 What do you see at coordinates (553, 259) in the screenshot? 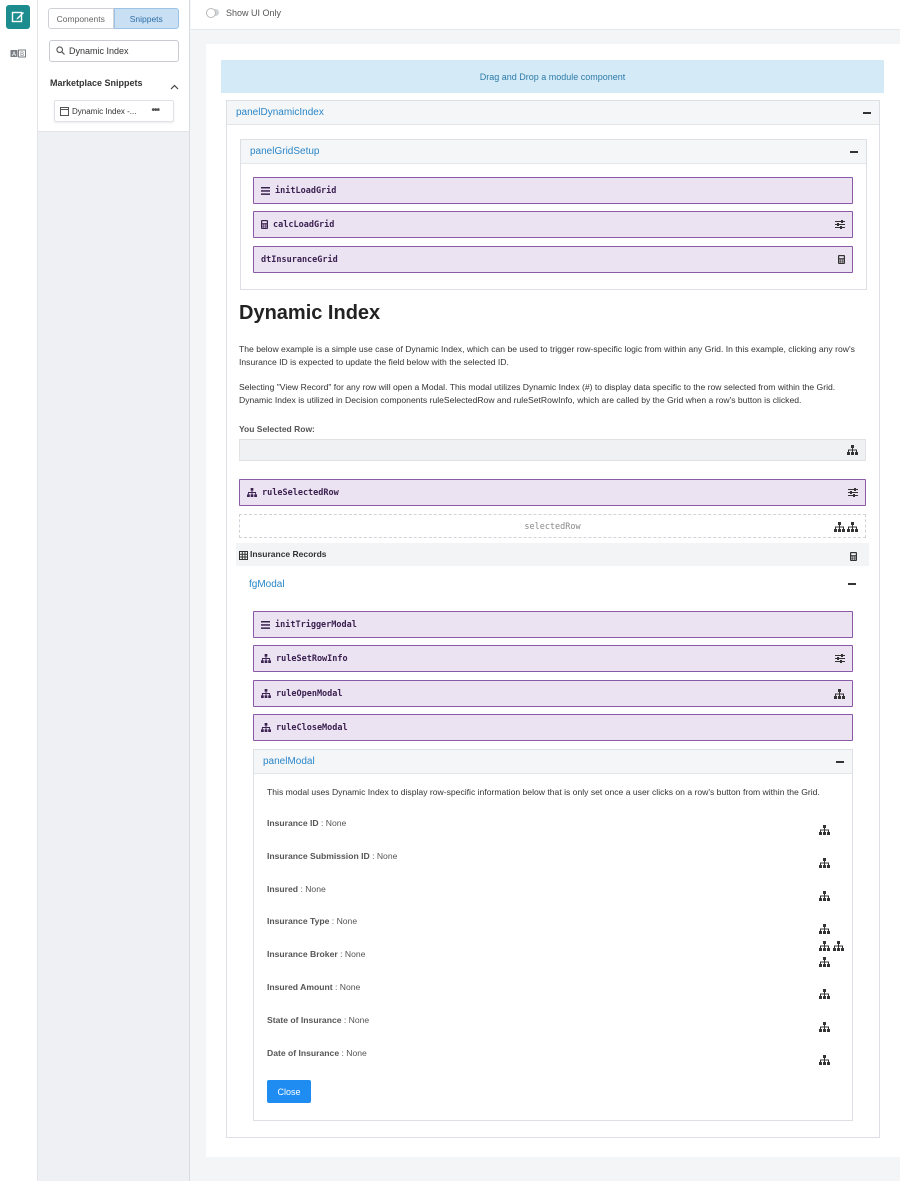
I see `component-dt-insurance-grid: dtInsuranceGrid` at bounding box center [553, 259].